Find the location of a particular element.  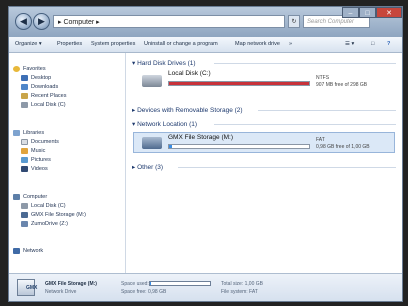

details-usage-fill is located at coordinates (151, 283).